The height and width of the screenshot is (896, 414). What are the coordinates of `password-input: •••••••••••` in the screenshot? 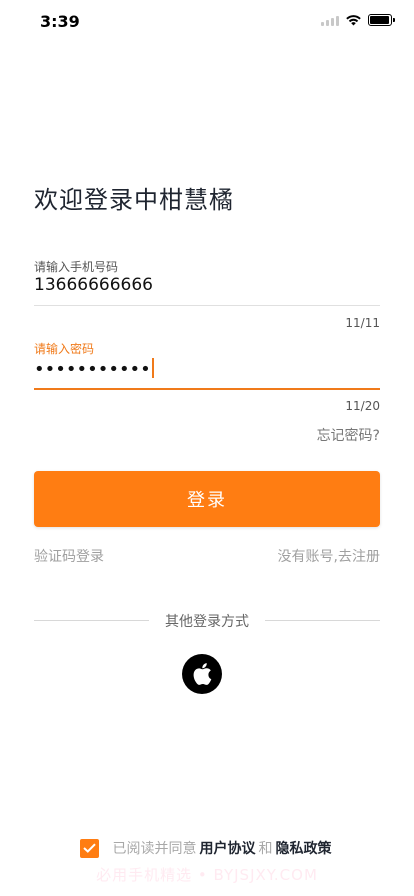 It's located at (94, 369).